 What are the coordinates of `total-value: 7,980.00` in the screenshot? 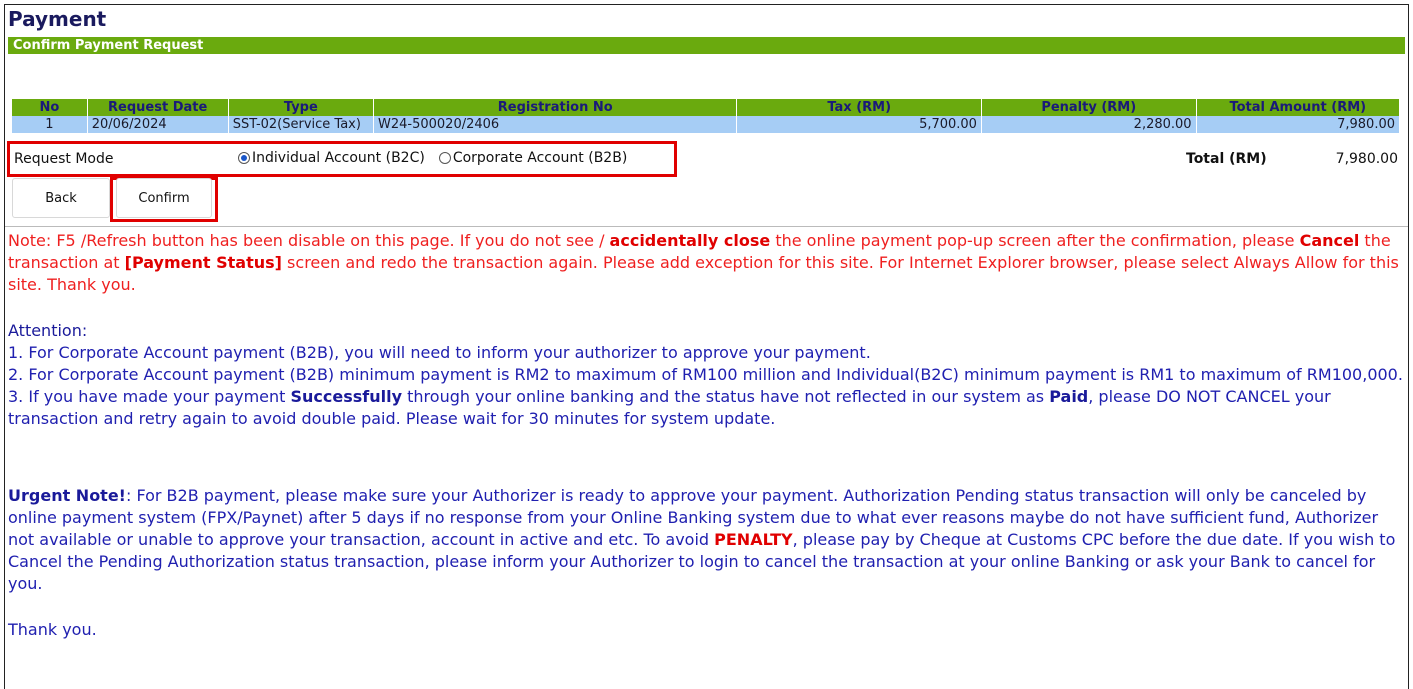 It's located at (1366, 159).